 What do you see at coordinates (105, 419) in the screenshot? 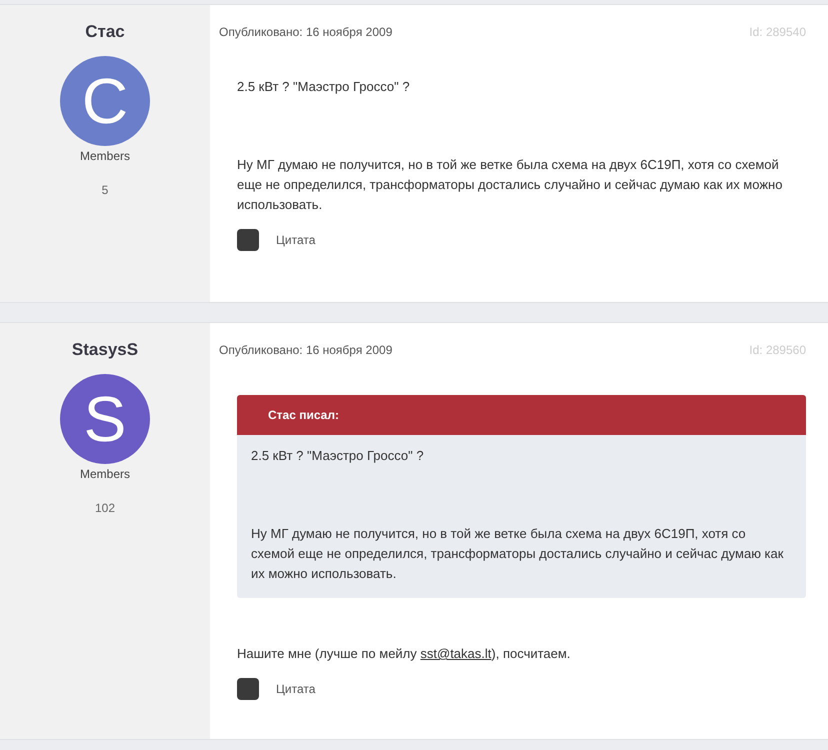
I see `avatar: S` at bounding box center [105, 419].